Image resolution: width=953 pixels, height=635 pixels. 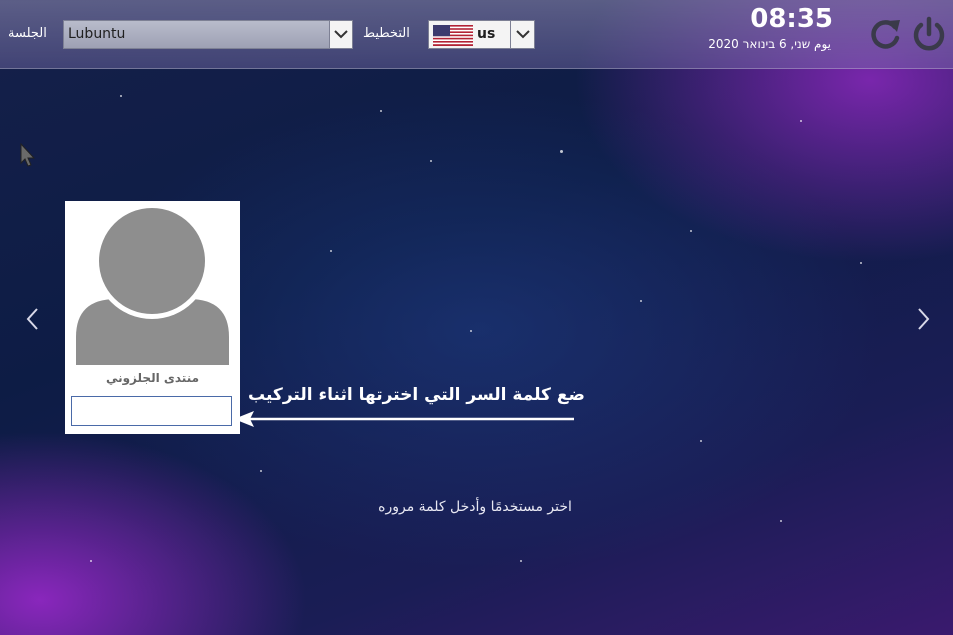 I want to click on user-card: منتدى الجلزوني, so click(x=152, y=317).